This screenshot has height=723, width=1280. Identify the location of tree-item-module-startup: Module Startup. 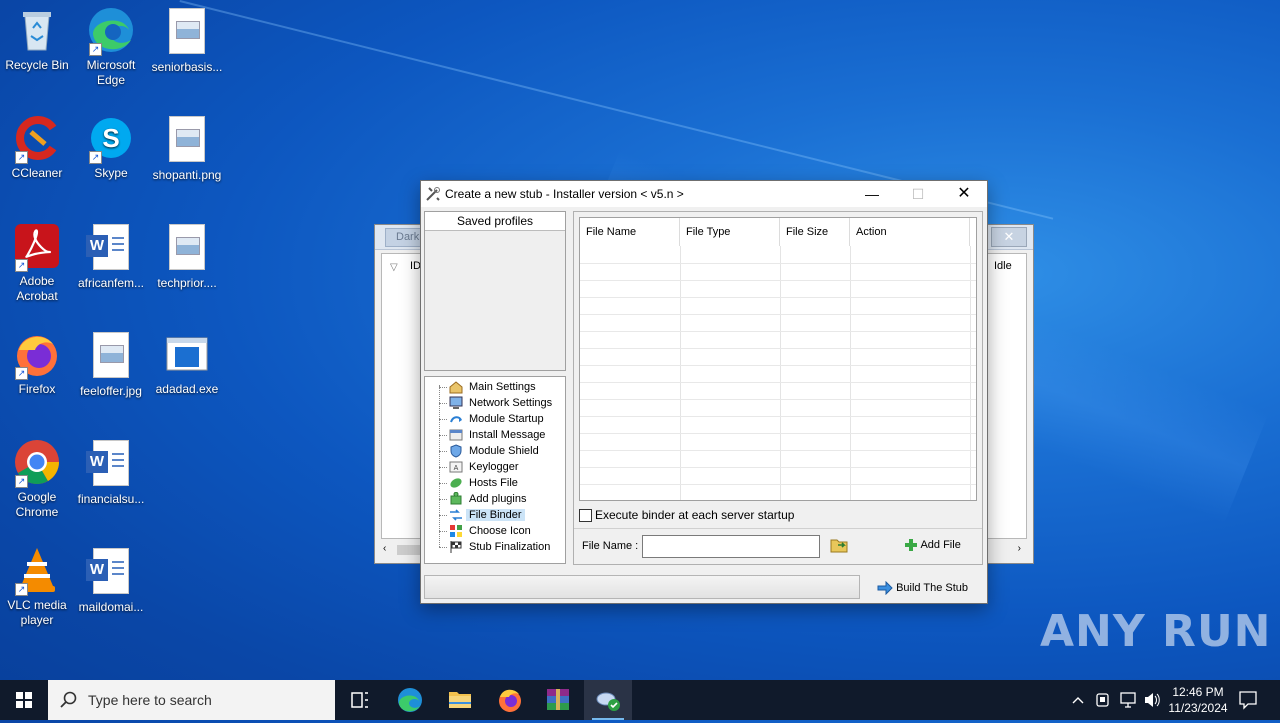
(493, 419).